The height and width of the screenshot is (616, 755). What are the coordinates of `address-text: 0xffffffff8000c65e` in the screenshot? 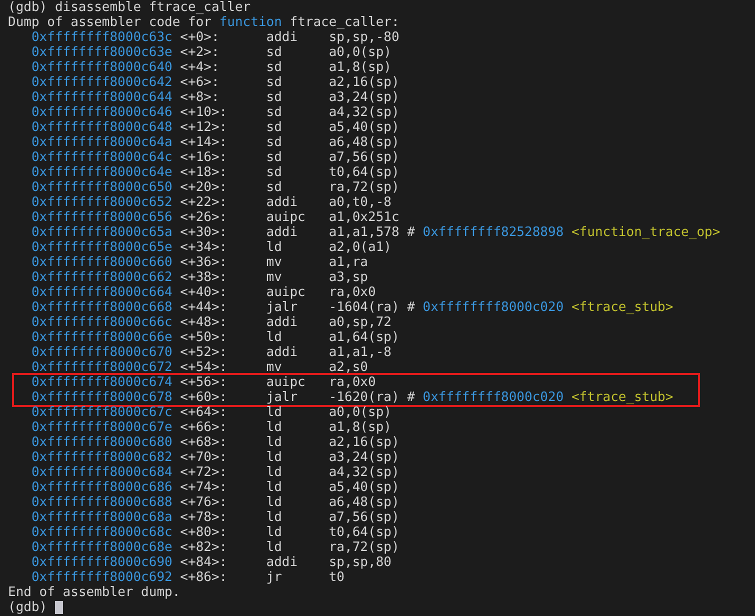 It's located at (102, 247).